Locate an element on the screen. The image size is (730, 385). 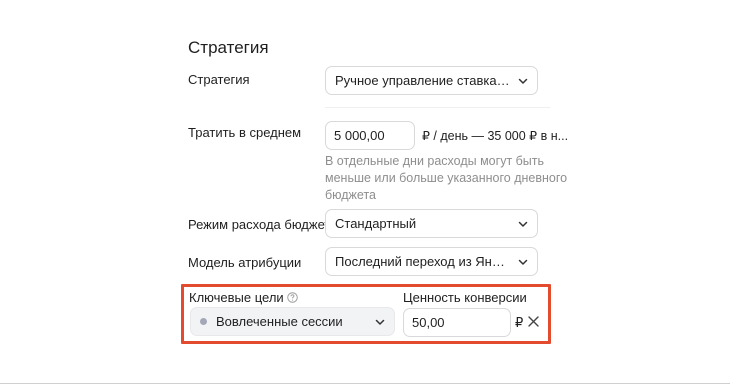
key-goals-value: Вовлеченные сессии is located at coordinates (279, 321).